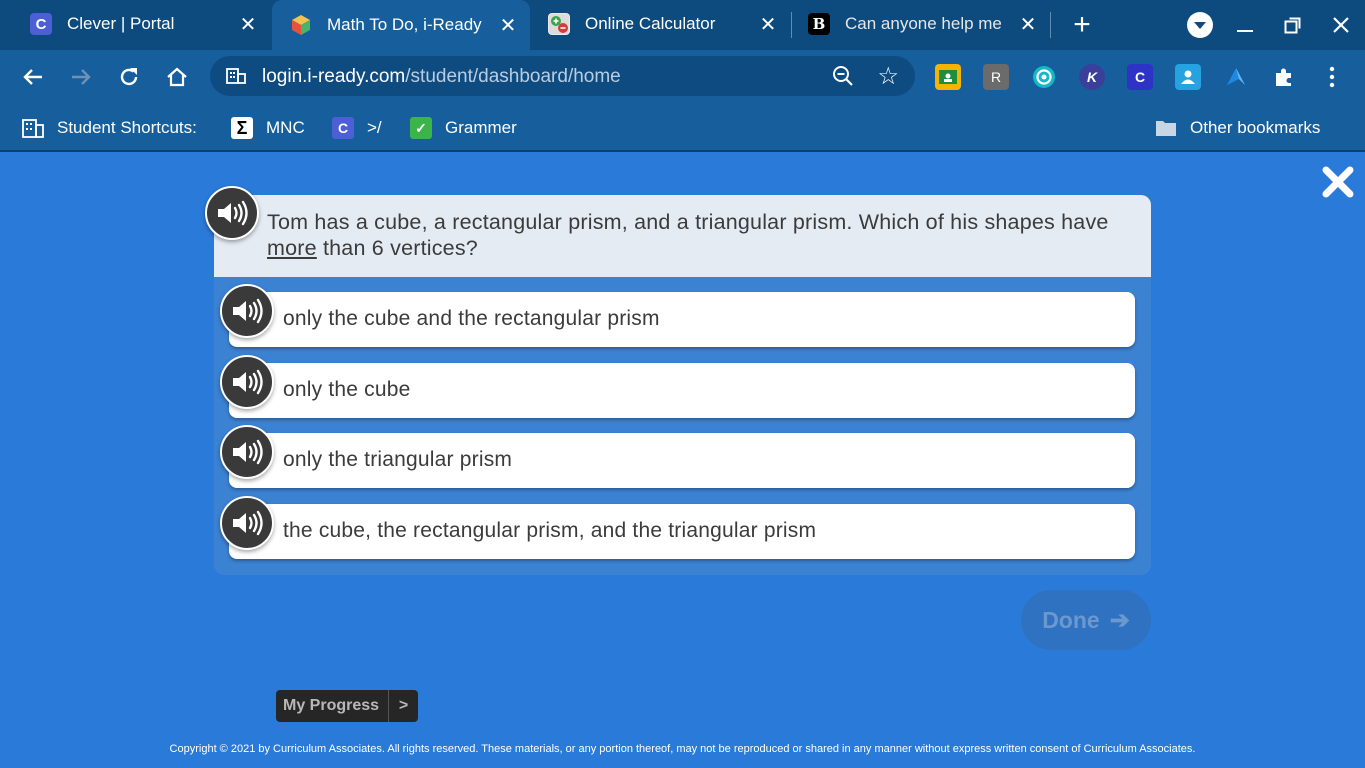 Image resolution: width=1365 pixels, height=768 pixels. What do you see at coordinates (397, 248) in the screenshot?
I see `question-text-part: than 6 vertices?` at bounding box center [397, 248].